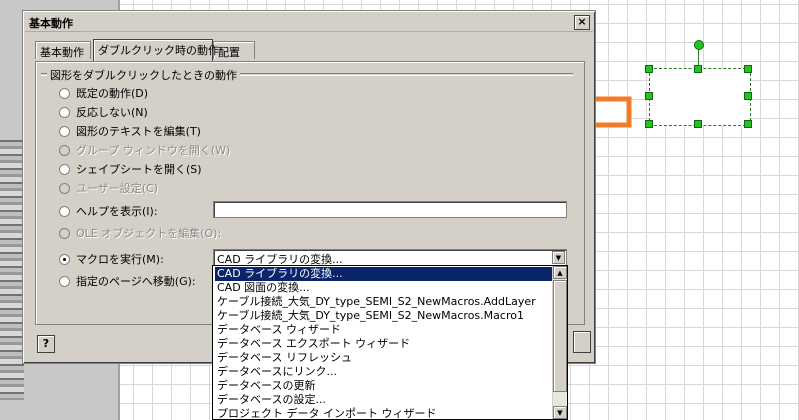 This screenshot has width=799, height=420. I want to click on dialog-title: 基本動作, so click(51, 23).